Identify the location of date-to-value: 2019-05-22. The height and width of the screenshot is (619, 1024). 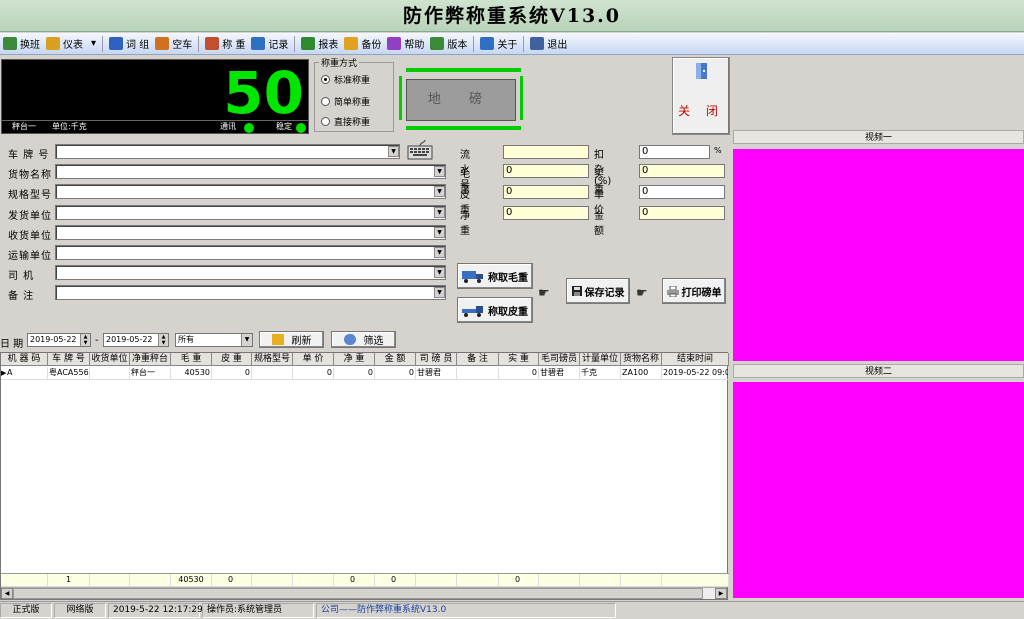
(129, 339).